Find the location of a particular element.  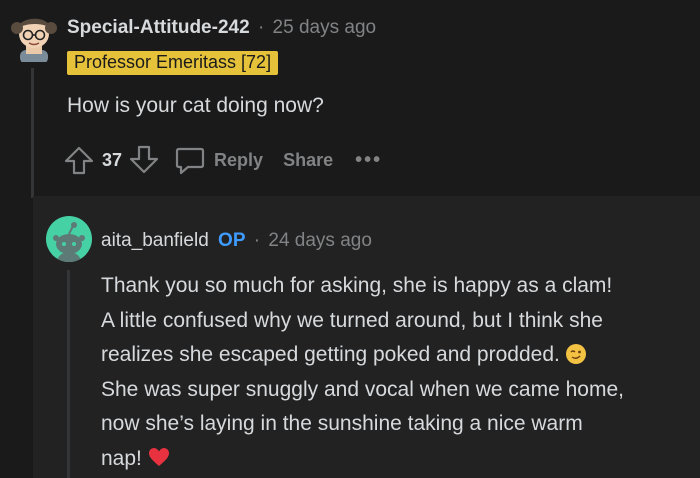

share-label: Share is located at coordinates (308, 159).